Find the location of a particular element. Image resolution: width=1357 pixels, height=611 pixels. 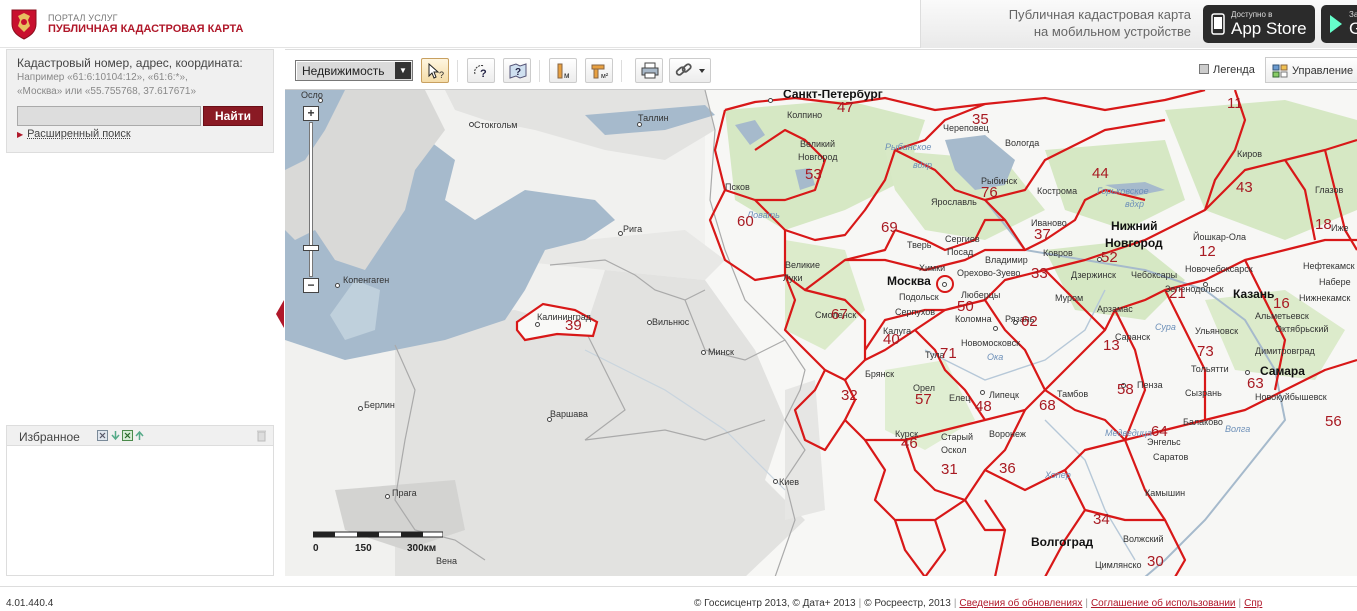

terms-link: Соглашение об использовании is located at coordinates (1163, 603).